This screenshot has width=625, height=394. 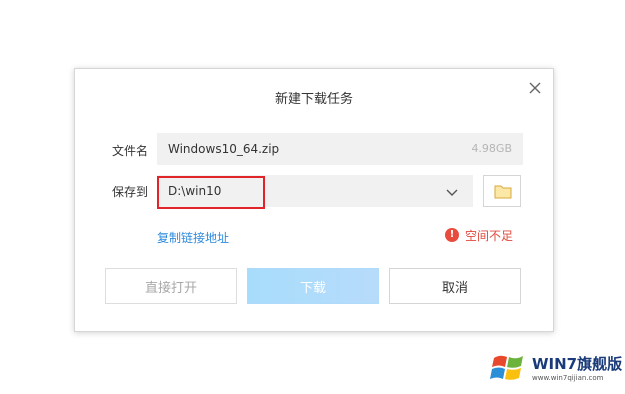 I want to click on file-size: 4.98GB, so click(x=491, y=148).